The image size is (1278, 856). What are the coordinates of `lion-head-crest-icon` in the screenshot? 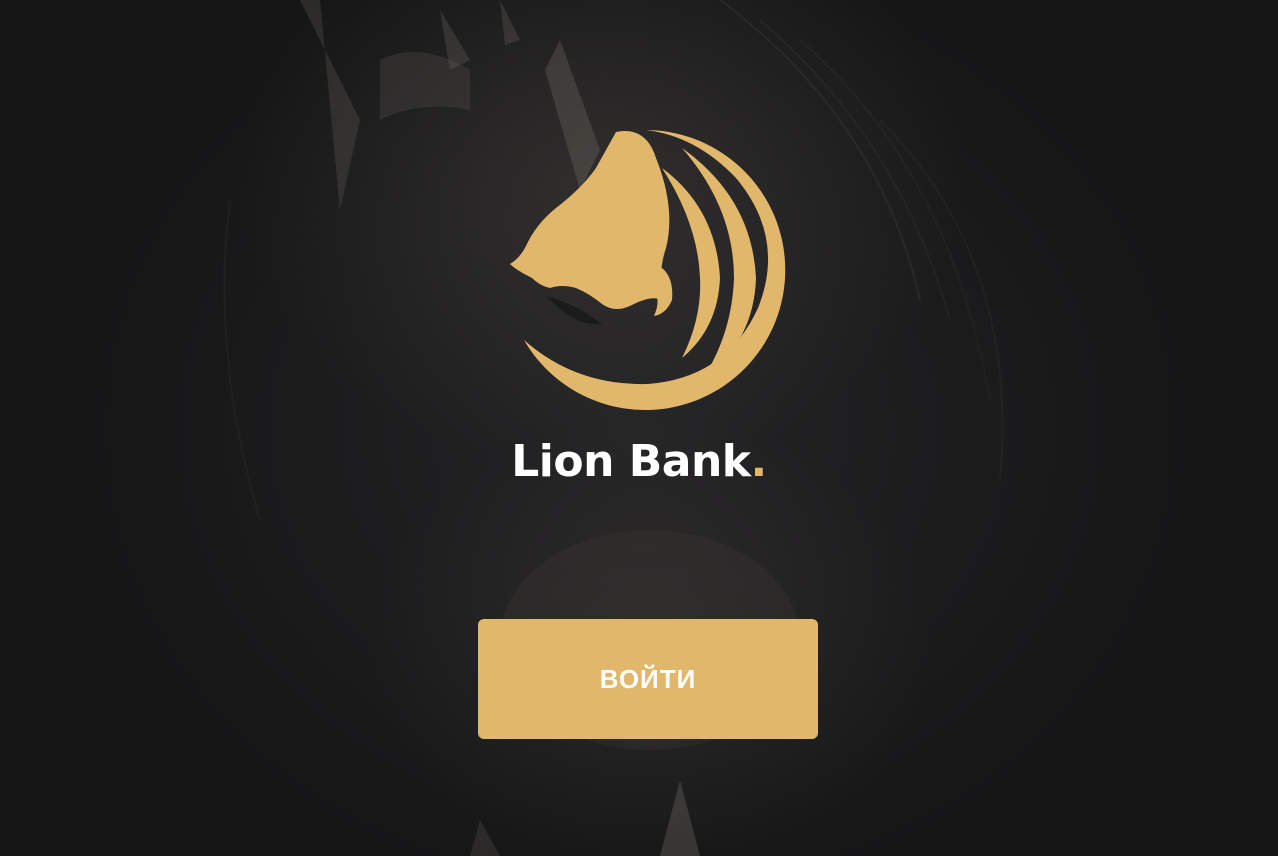 It's located at (648, 270).